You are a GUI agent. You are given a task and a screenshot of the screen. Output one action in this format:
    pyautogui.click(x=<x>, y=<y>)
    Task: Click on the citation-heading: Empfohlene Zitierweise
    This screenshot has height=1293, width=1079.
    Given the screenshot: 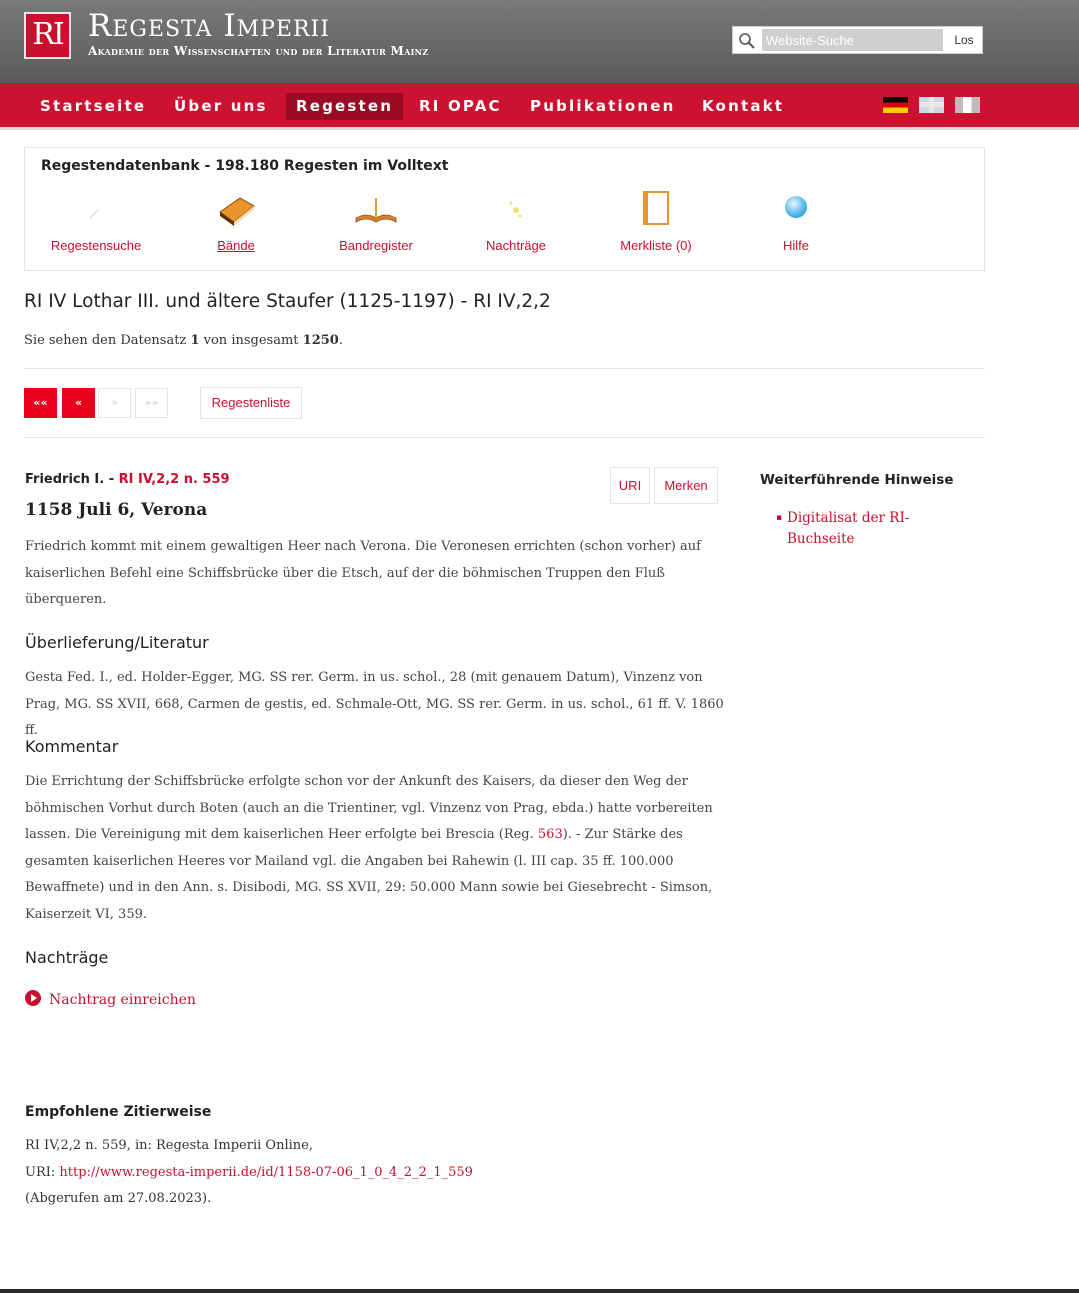 What is the action you would take?
    pyautogui.click(x=118, y=1112)
    